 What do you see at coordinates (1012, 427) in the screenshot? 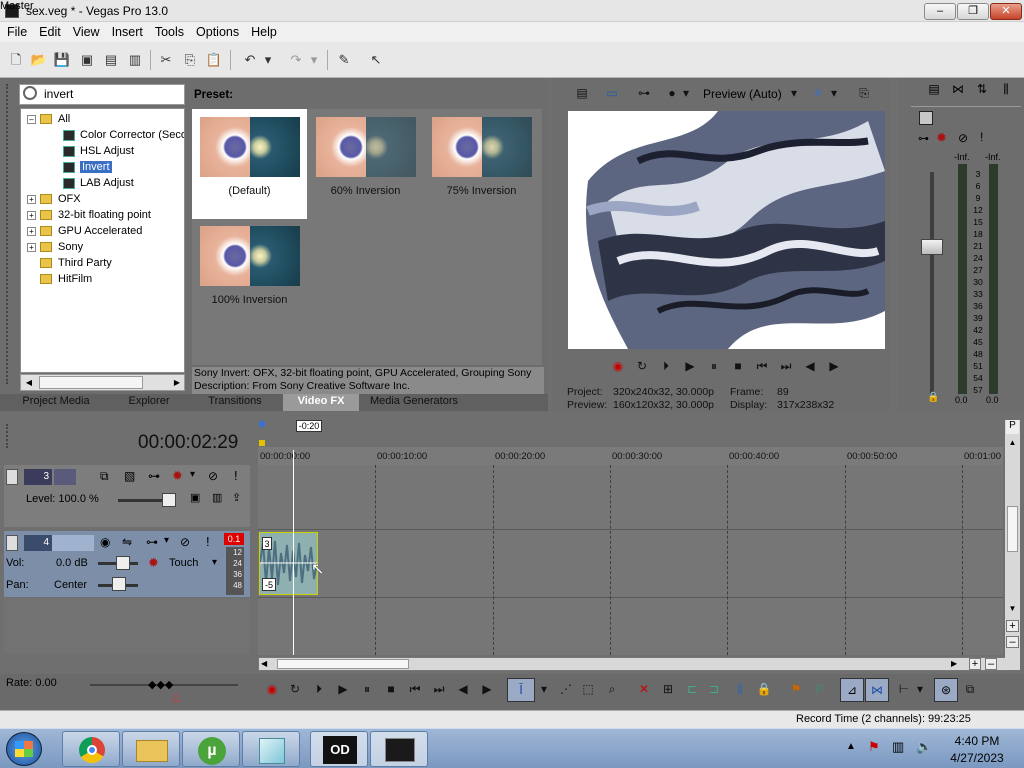
I see `track-list-menu-icon: P` at bounding box center [1012, 427].